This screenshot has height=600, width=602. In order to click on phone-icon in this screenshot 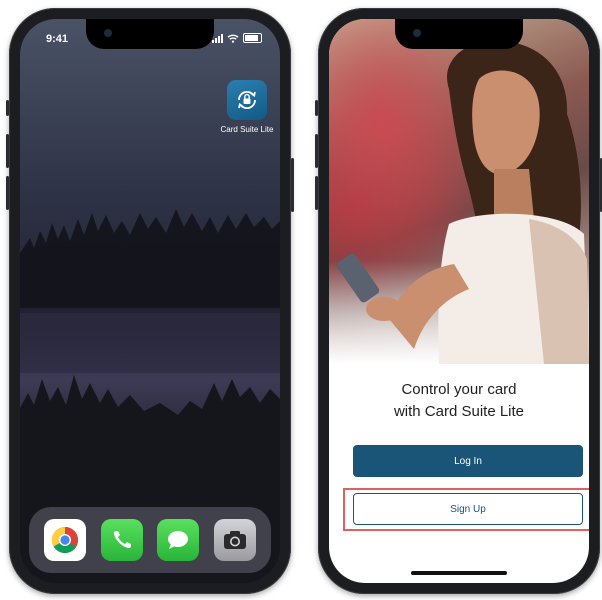, I will do `click(121, 540)`.